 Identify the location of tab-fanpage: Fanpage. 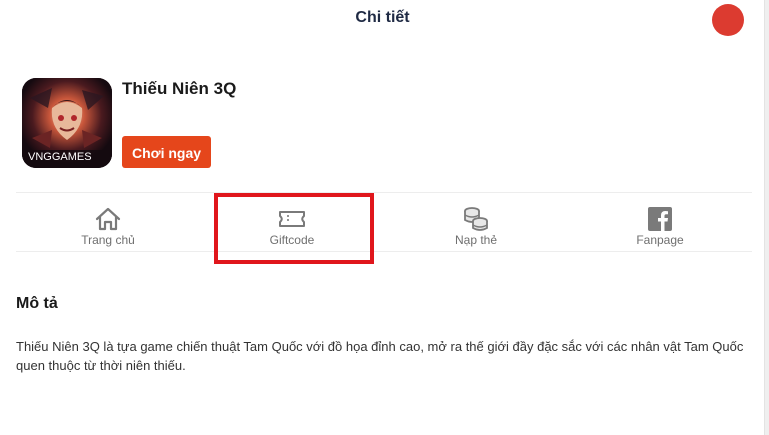
(660, 222).